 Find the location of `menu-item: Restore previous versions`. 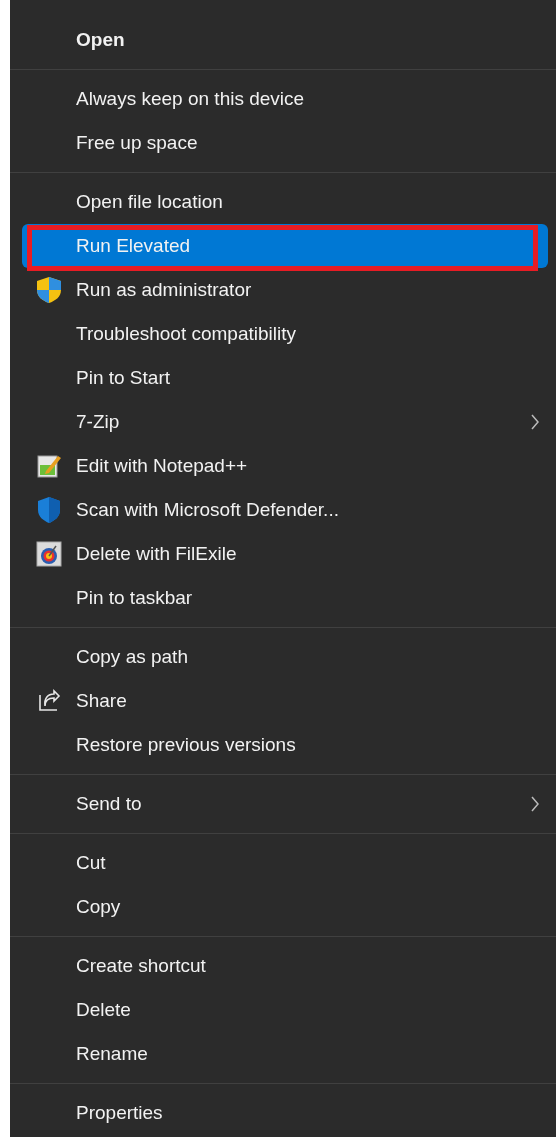

menu-item: Restore previous versions is located at coordinates (285, 745).